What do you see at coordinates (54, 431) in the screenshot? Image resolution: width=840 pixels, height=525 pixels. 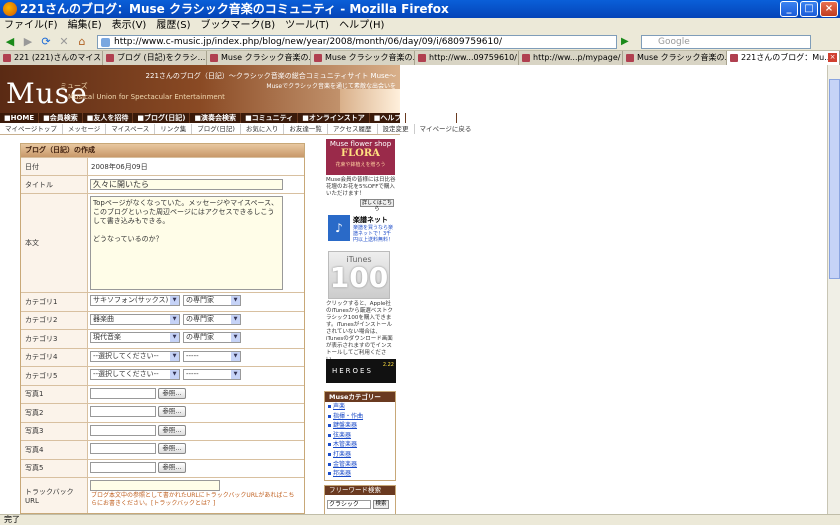 I see `photo-3-label: 写真3` at bounding box center [54, 431].